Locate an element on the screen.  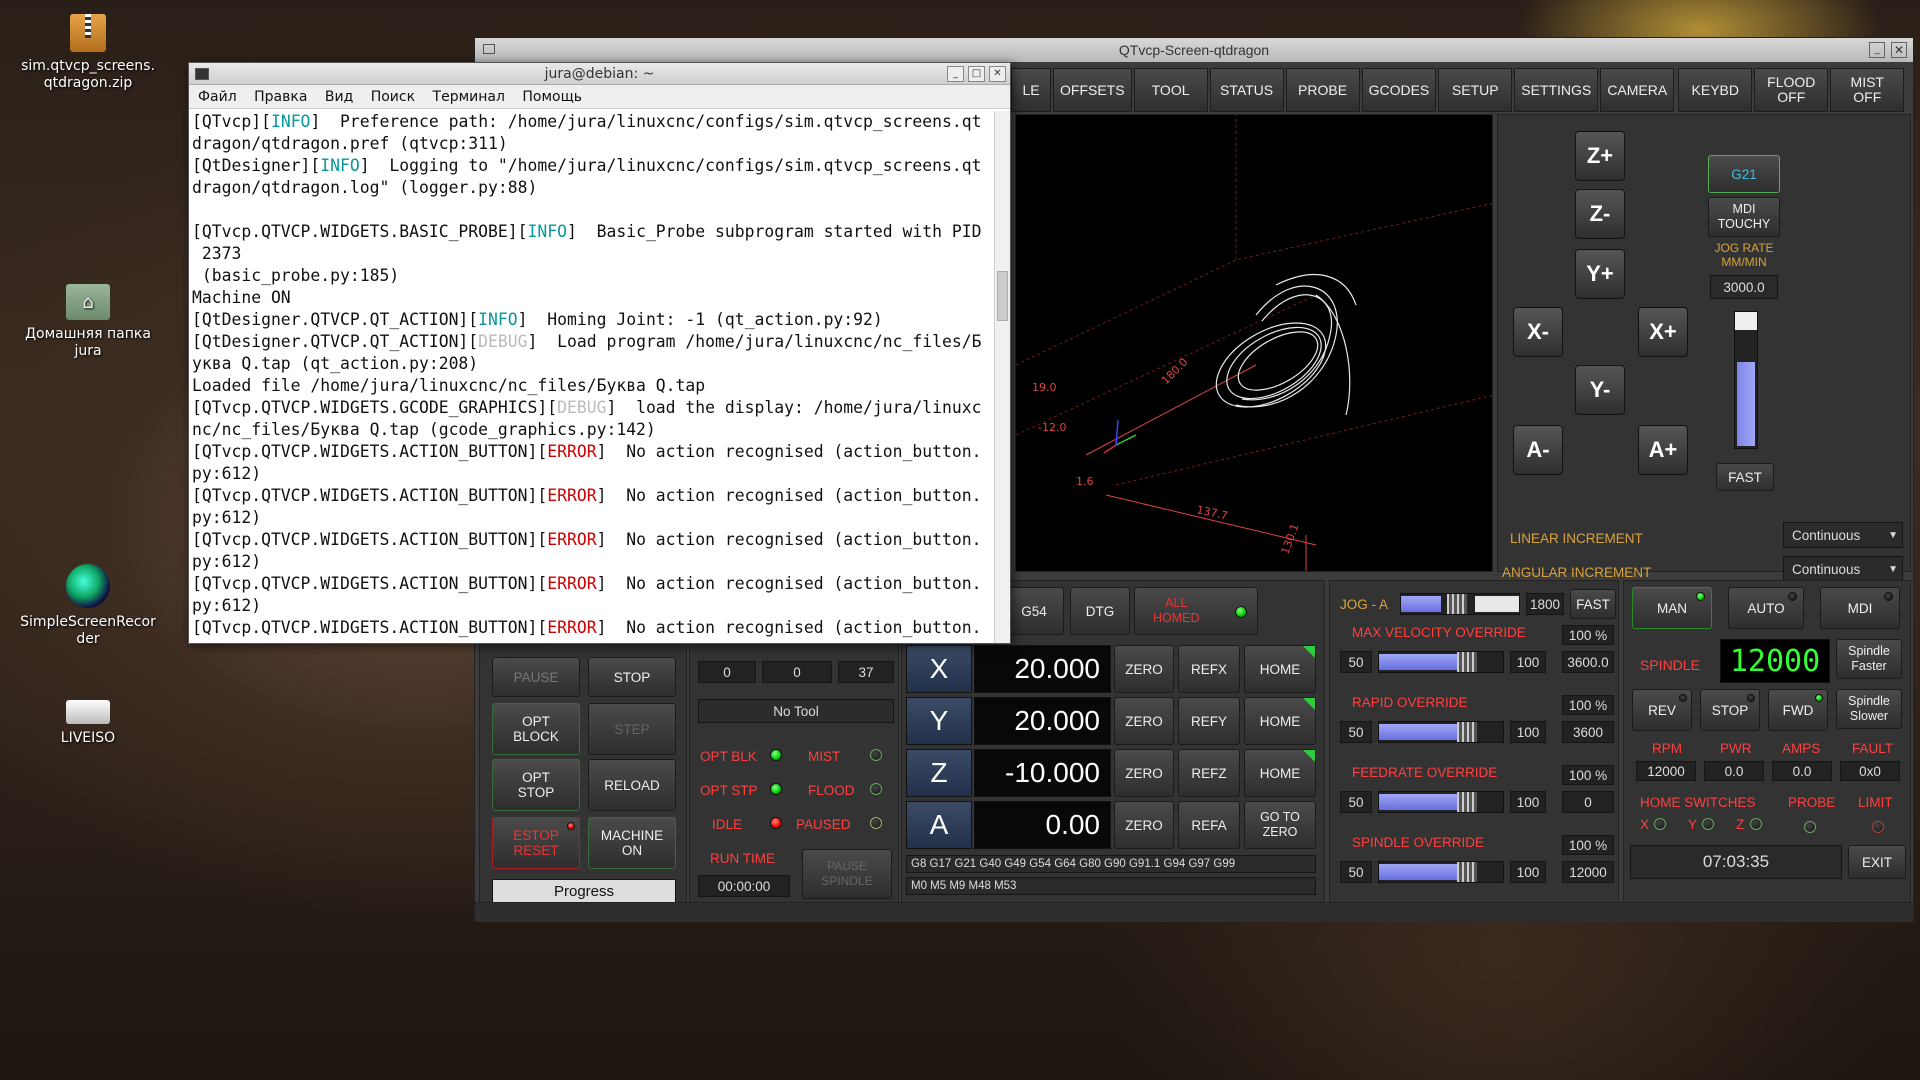
jog-rate-slider is located at coordinates (1746, 380).